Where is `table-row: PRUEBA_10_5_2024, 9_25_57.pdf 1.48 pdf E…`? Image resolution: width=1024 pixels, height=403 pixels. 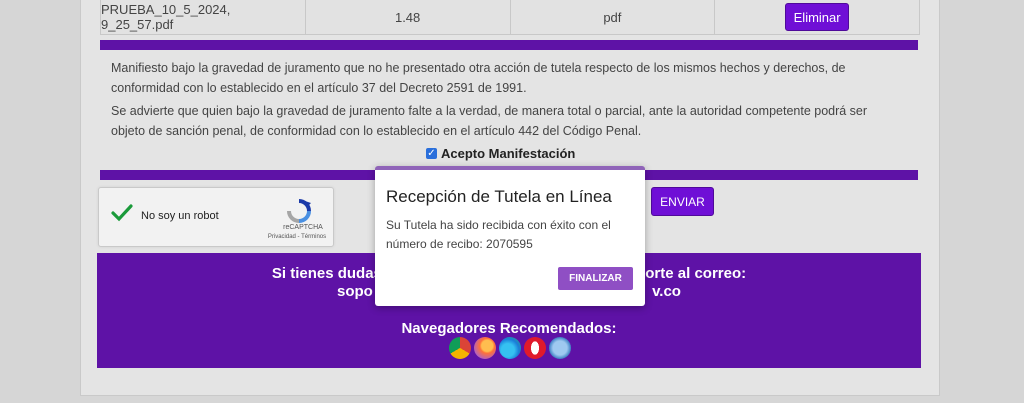
table-row: PRUEBA_10_5_2024, 9_25_57.pdf 1.48 pdf E… is located at coordinates (510, 17).